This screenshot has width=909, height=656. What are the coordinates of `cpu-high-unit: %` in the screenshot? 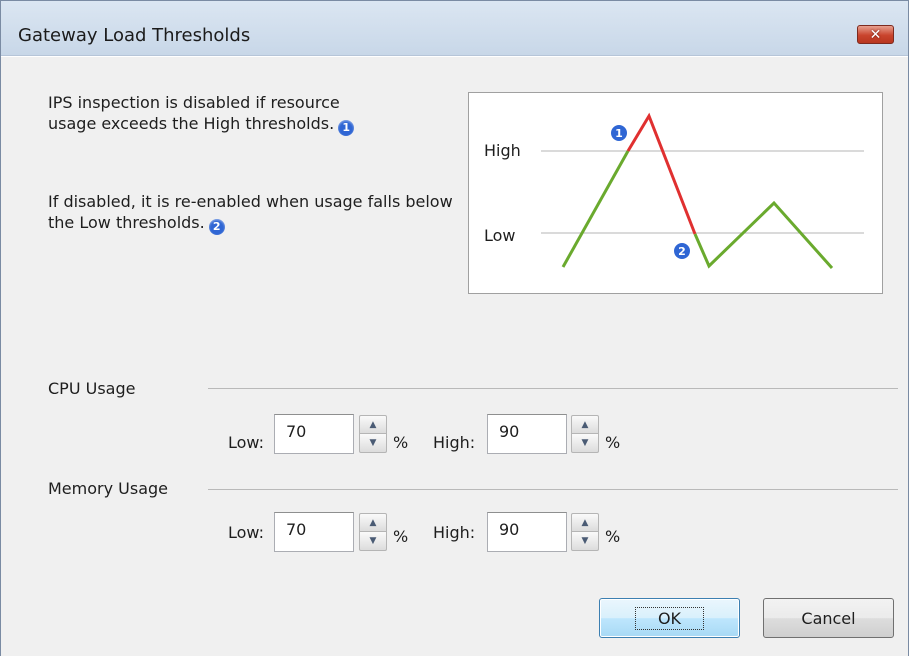 It's located at (613, 442).